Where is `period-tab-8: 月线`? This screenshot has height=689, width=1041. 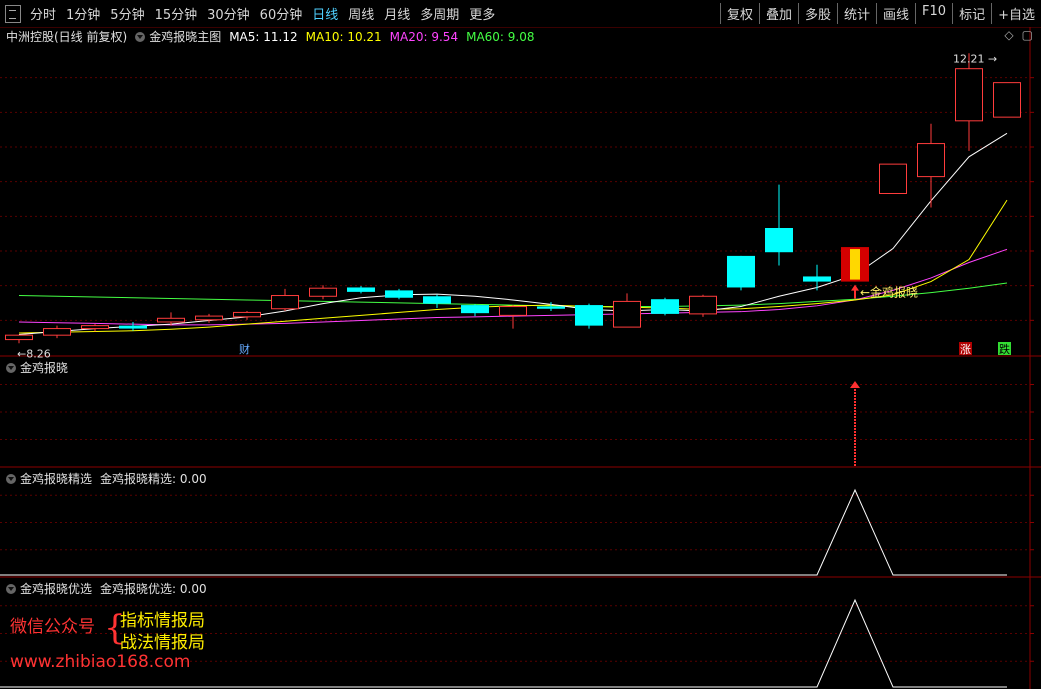 period-tab-8: 月线 is located at coordinates (397, 13).